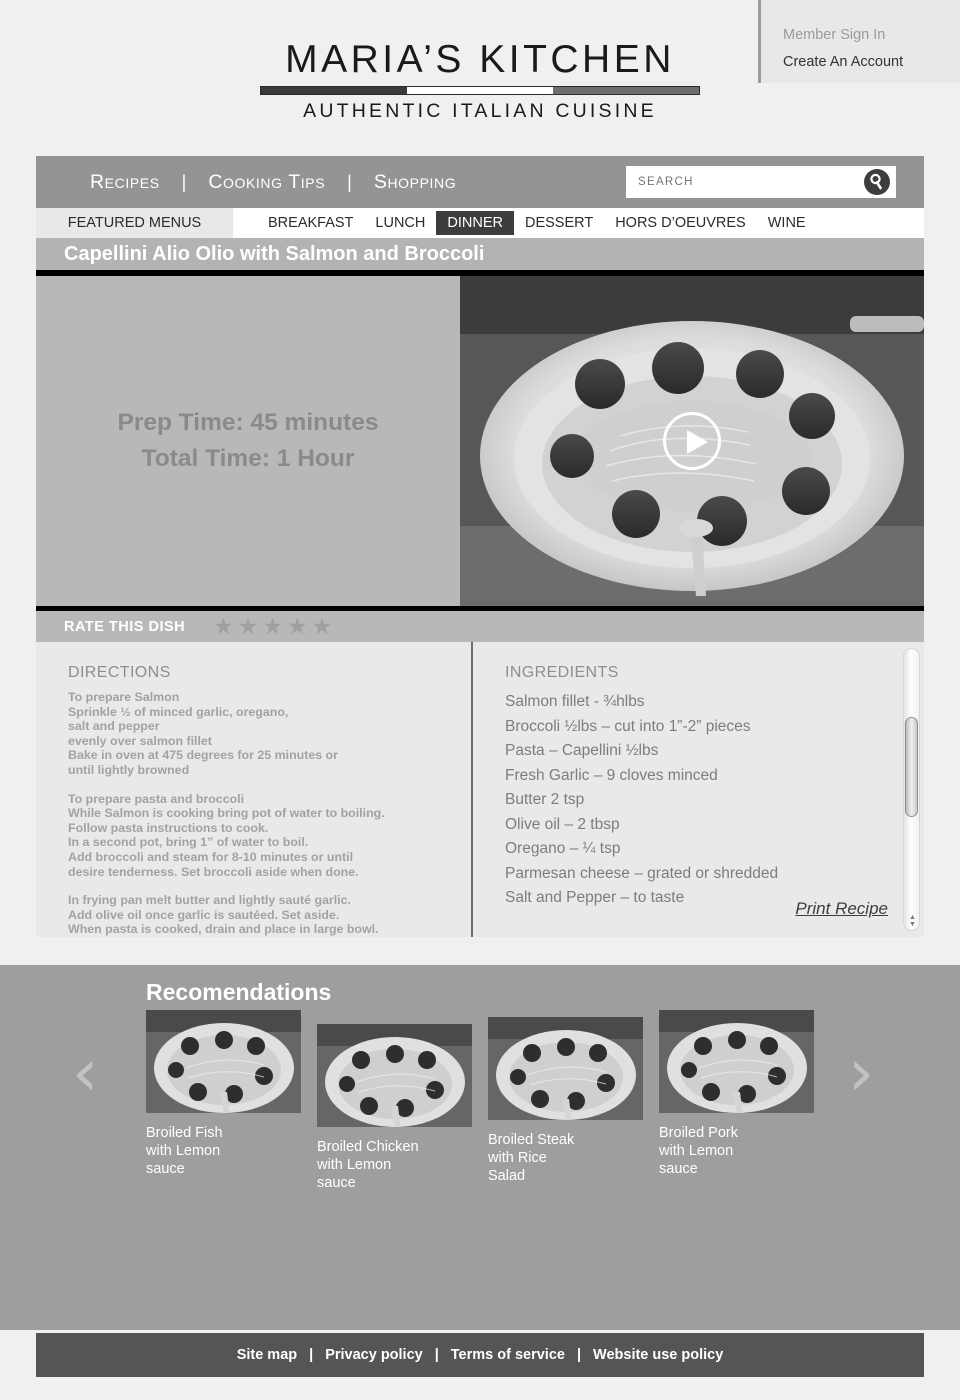 This screenshot has width=960, height=1400. Describe the element at coordinates (140, 740) in the screenshot. I see `direction-line: evenly over salmon fillet` at that location.